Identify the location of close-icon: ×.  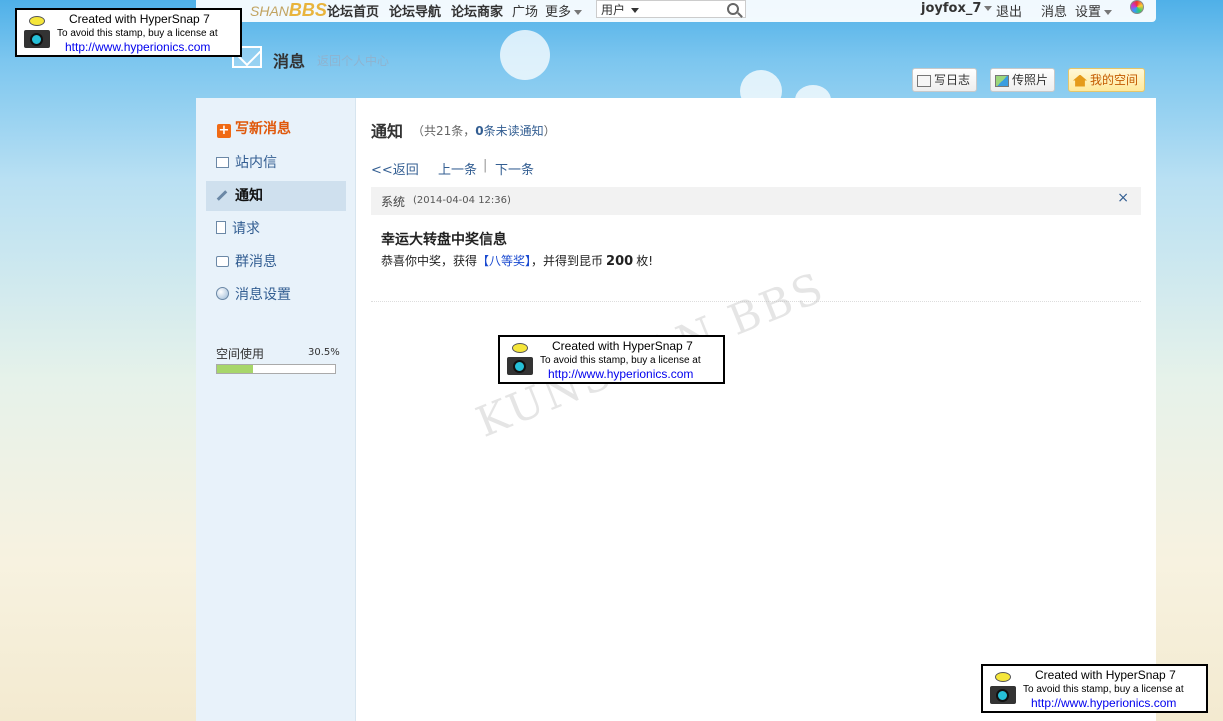
(1123, 198).